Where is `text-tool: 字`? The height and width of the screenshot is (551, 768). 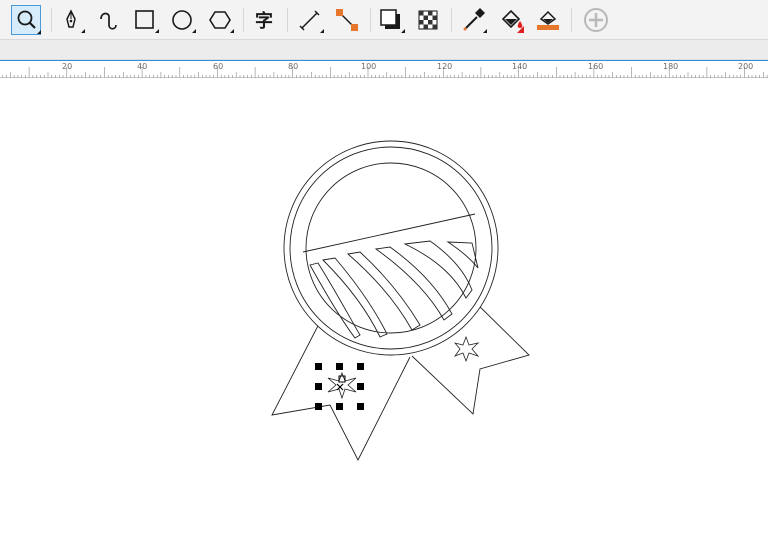 text-tool: 字 is located at coordinates (264, 20).